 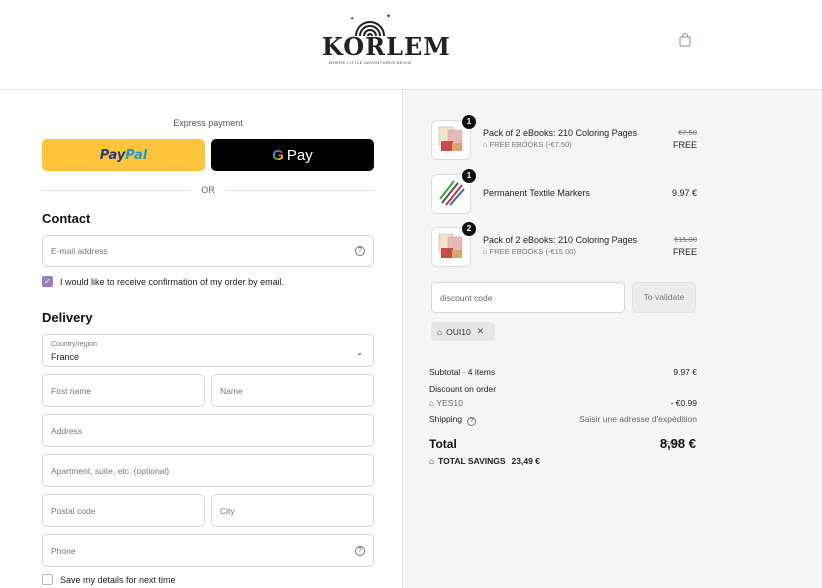 I want to click on postal-code-field: Postal code, so click(x=123, y=510).